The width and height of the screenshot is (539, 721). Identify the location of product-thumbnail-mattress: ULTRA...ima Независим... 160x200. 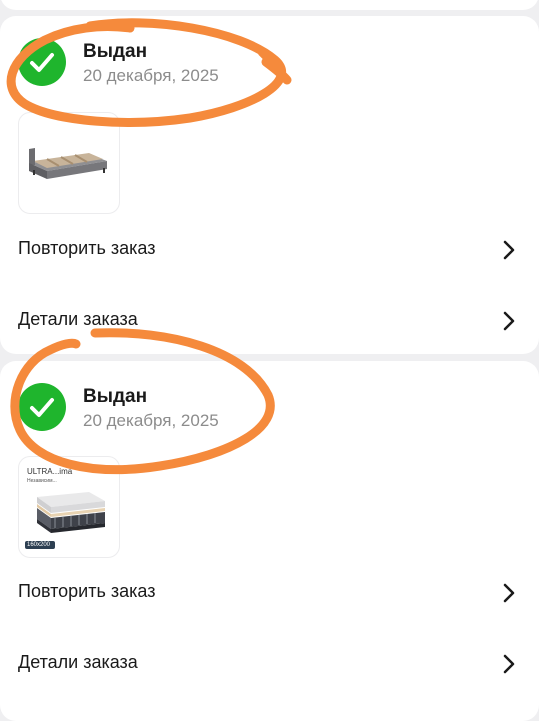
(69, 507).